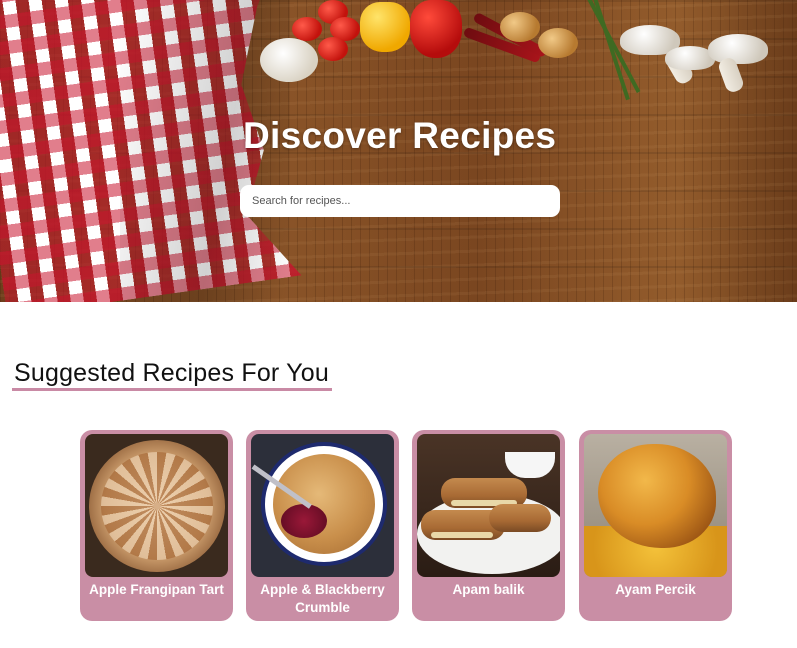 This screenshot has width=797, height=648. I want to click on red-pepper-image, so click(436, 29).